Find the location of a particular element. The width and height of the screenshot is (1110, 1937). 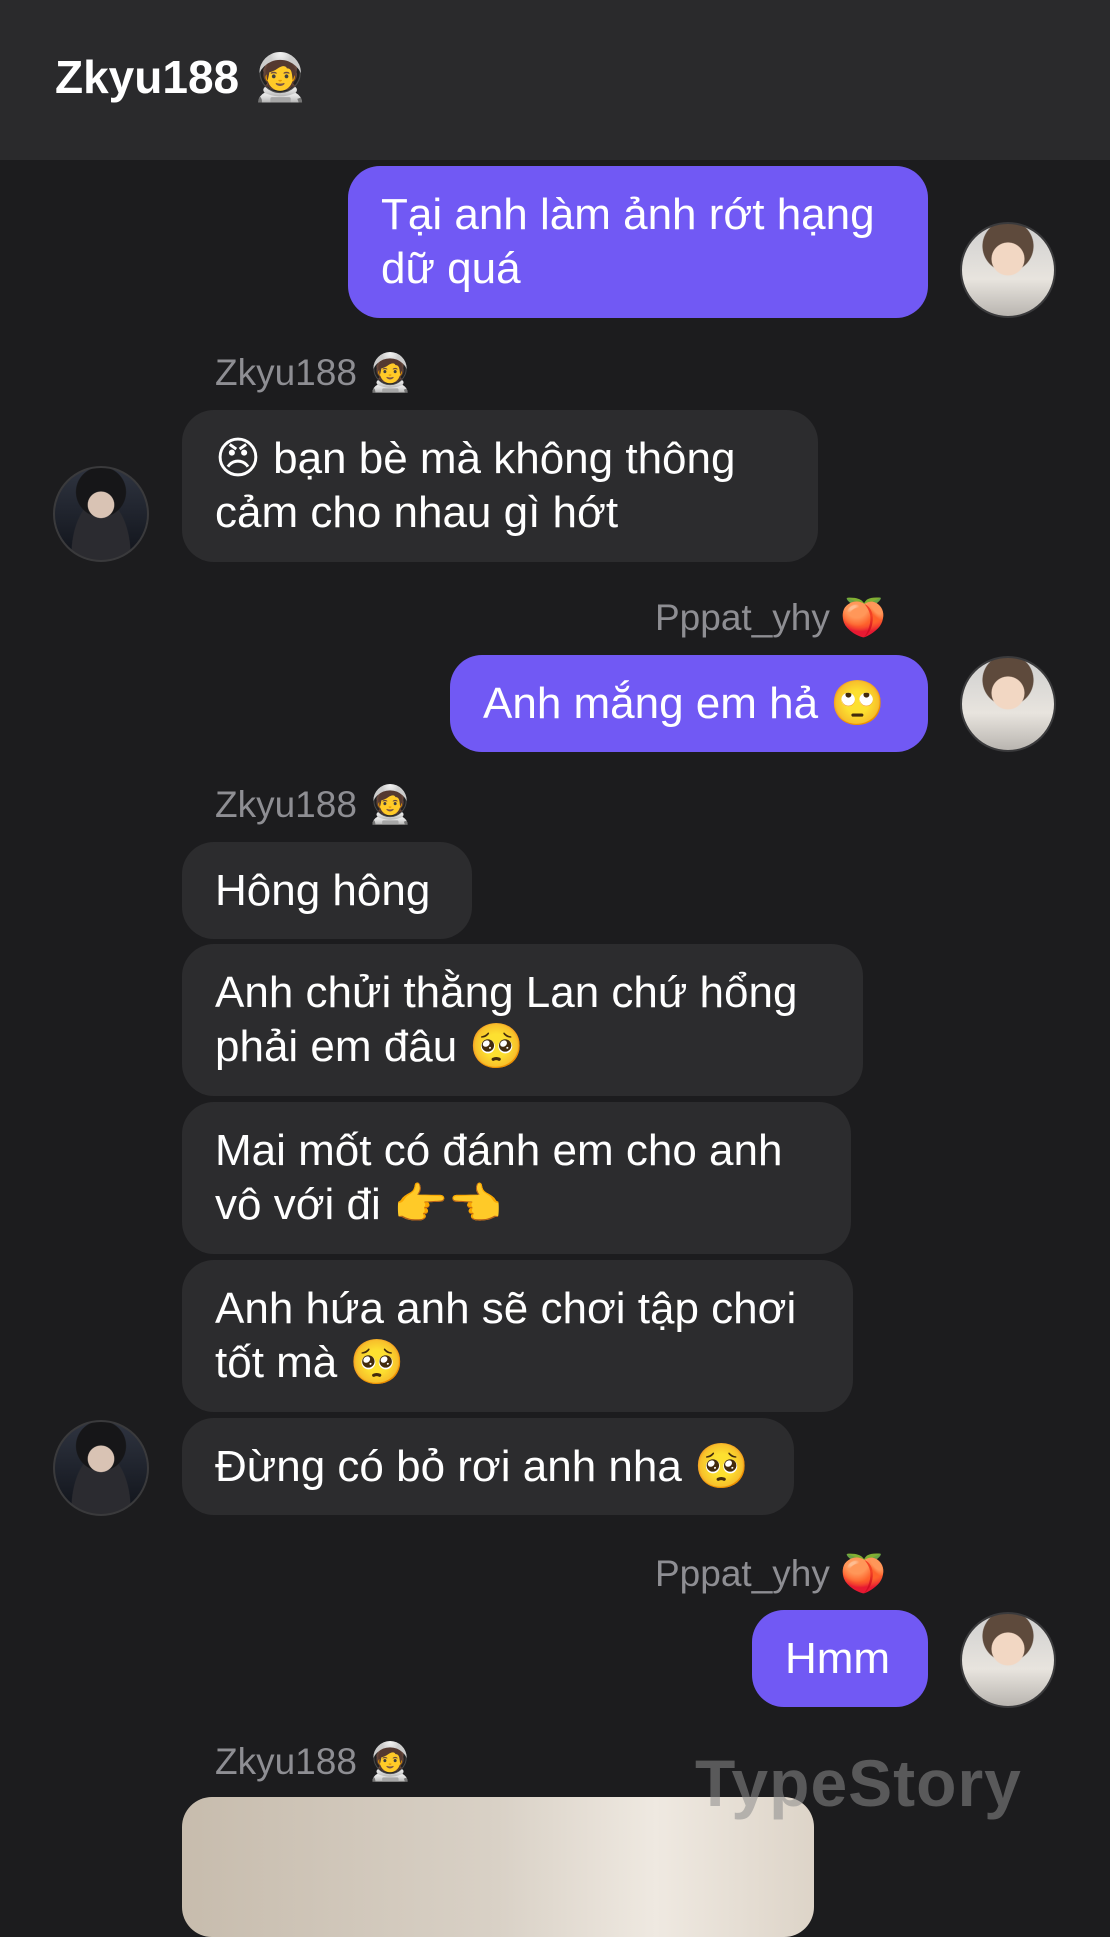

message-text: Hông hông is located at coordinates (323, 890).